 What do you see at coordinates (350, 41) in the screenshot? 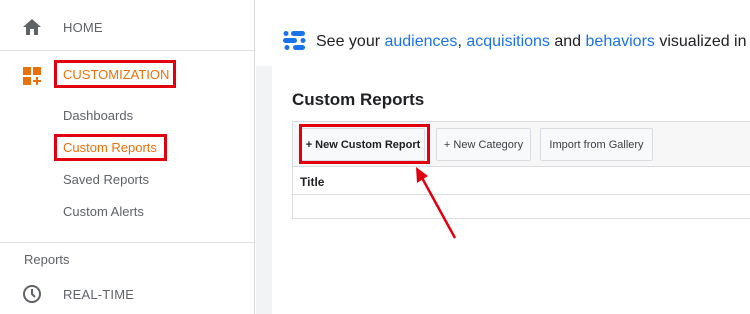
I see `banner-prefix: See your` at bounding box center [350, 41].